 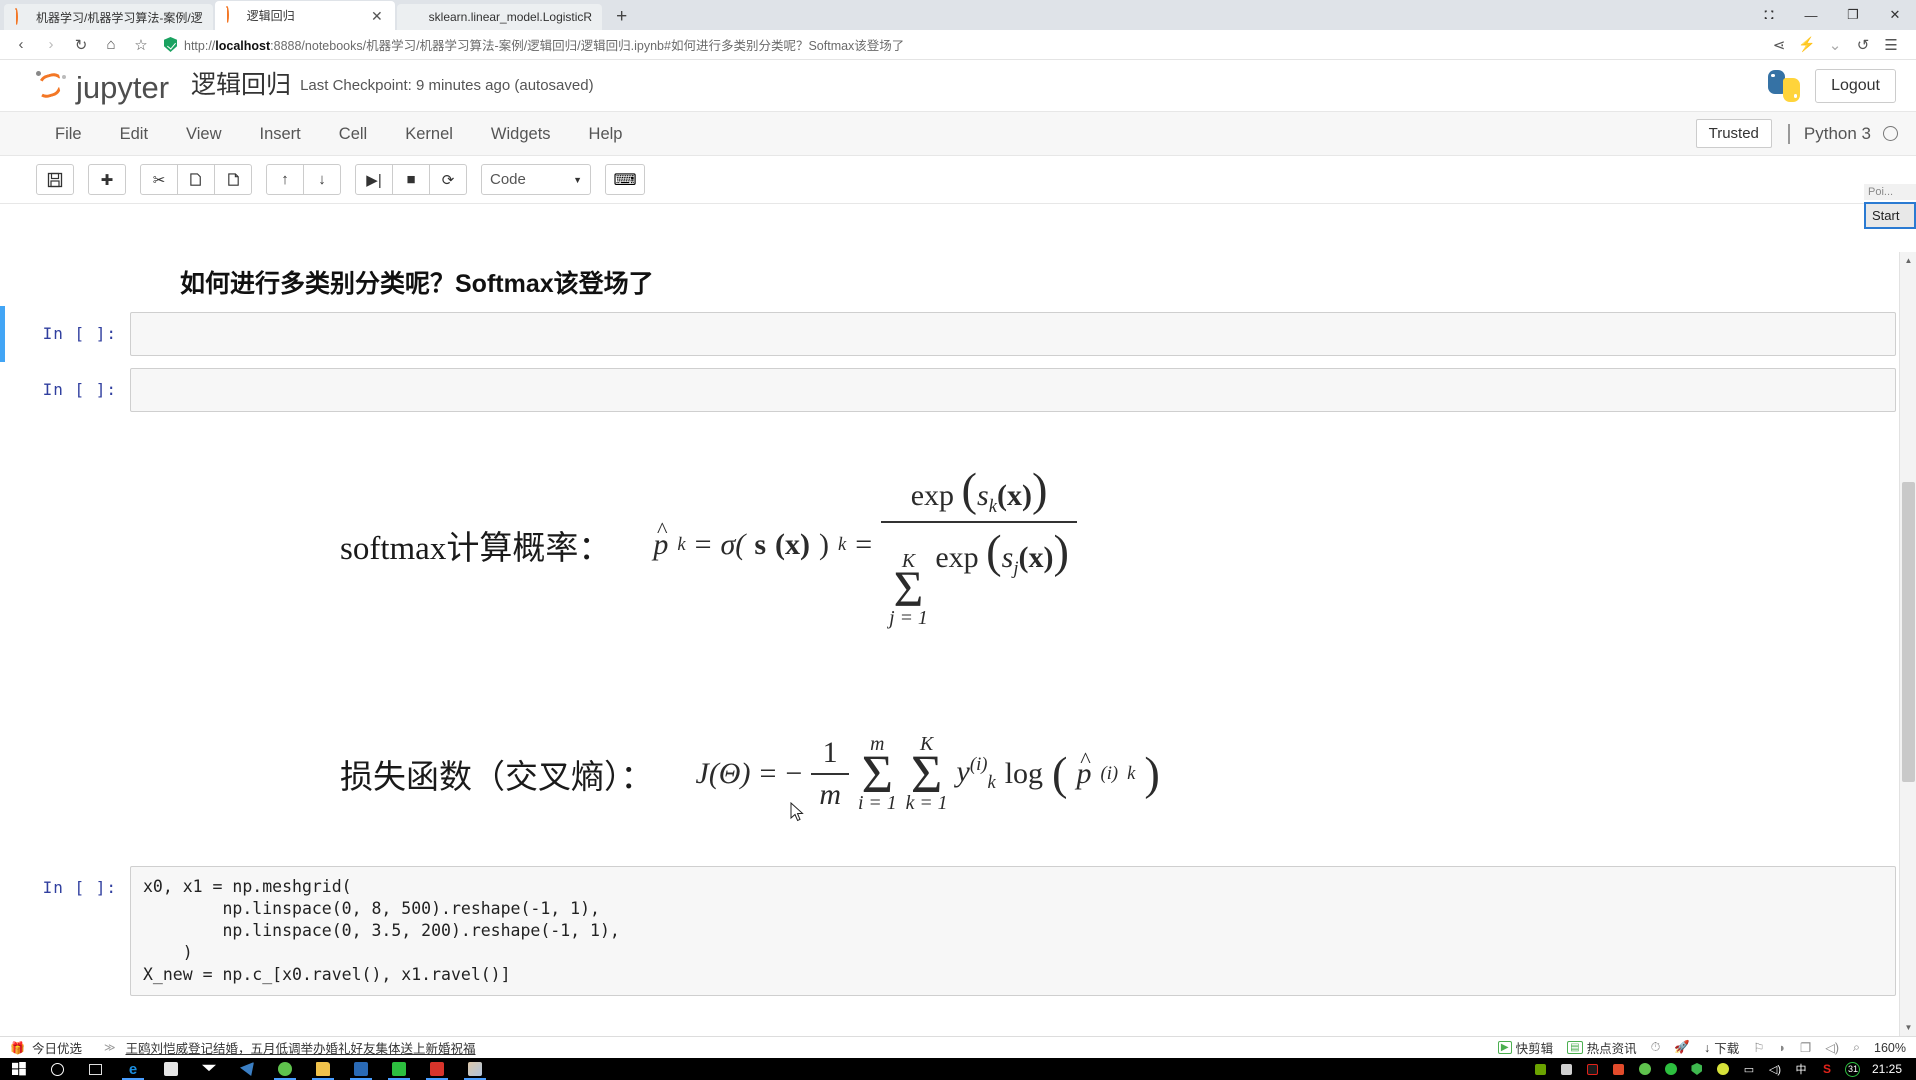 I want to click on note-icon, so click(x=1567, y=1069).